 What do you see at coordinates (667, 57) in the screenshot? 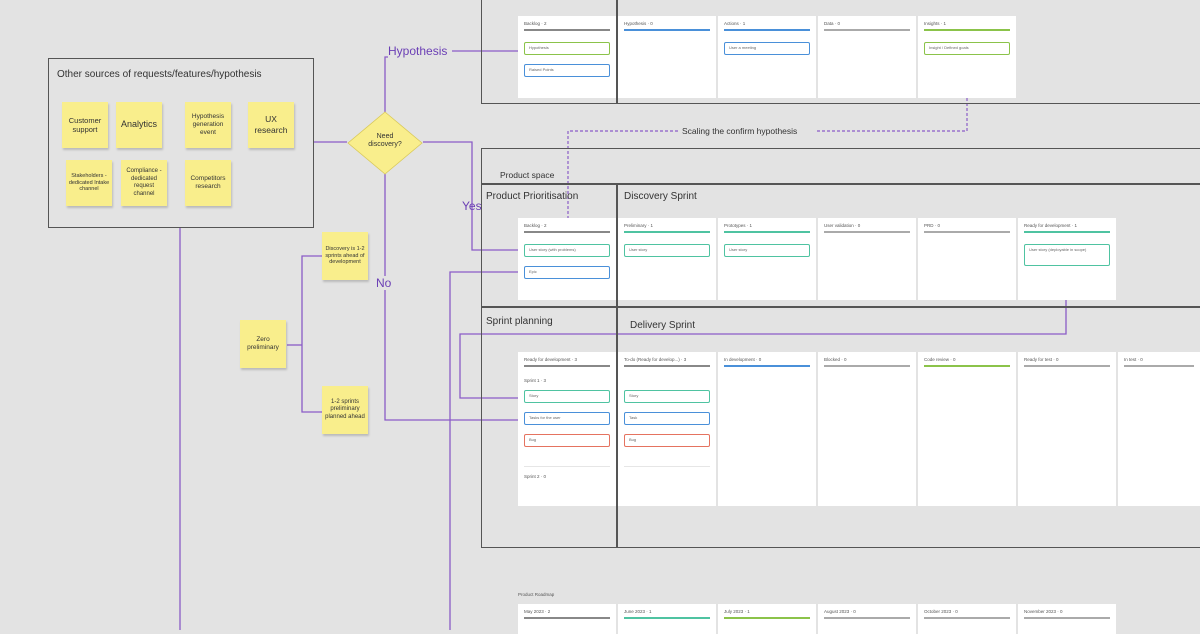
I see `board-top-col: Hypothesis · 0` at bounding box center [667, 57].